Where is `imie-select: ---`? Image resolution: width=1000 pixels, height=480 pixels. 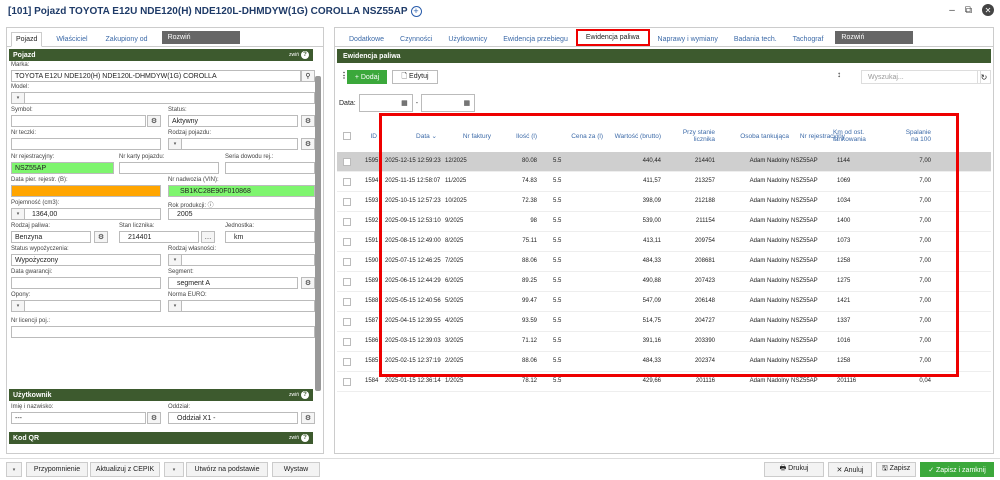 imie-select: --- is located at coordinates (78, 418).